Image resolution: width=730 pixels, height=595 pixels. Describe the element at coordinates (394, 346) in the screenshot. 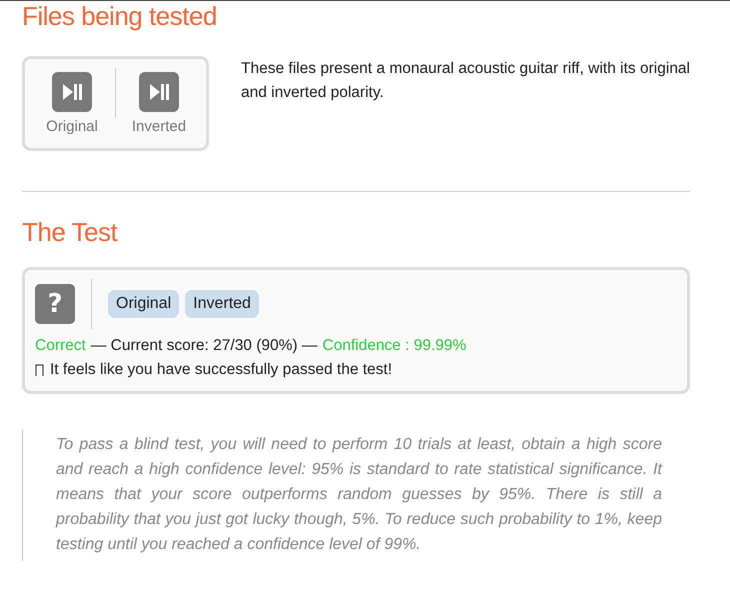

I see `status-text: Confidence : 99.99%` at that location.